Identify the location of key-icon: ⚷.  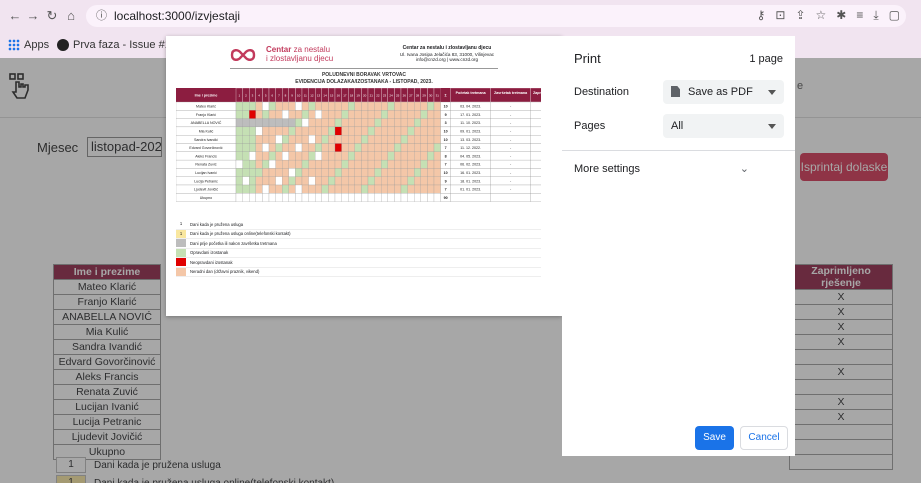
(761, 15).